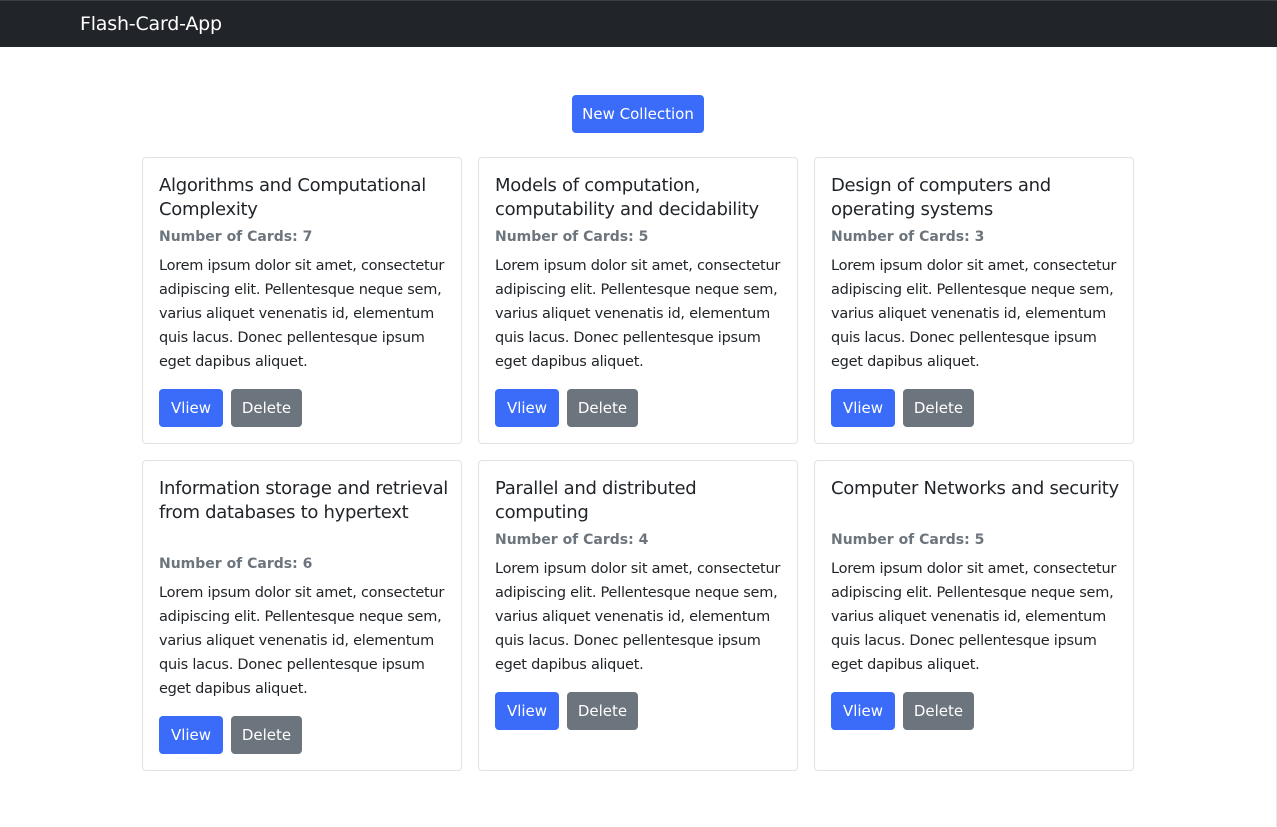  Describe the element at coordinates (236, 237) in the screenshot. I see `card-count: Number of Cards: 7` at that location.